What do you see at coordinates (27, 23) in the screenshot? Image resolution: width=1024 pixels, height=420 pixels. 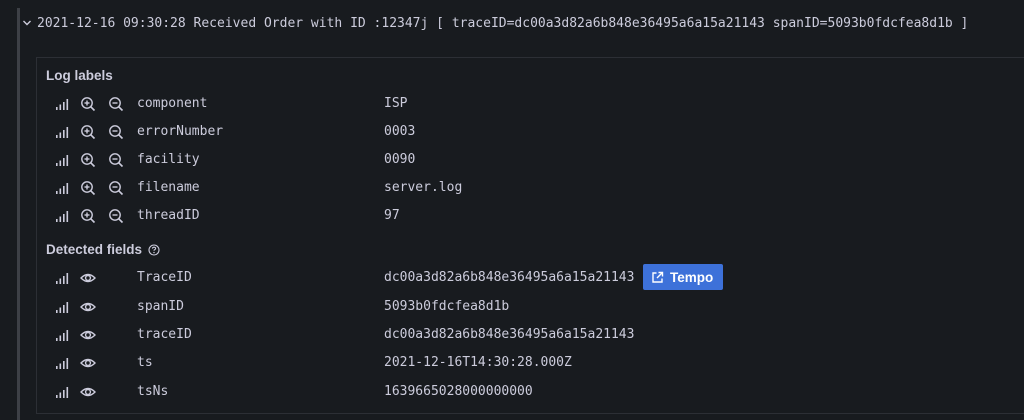 I see `chevron-down-icon` at bounding box center [27, 23].